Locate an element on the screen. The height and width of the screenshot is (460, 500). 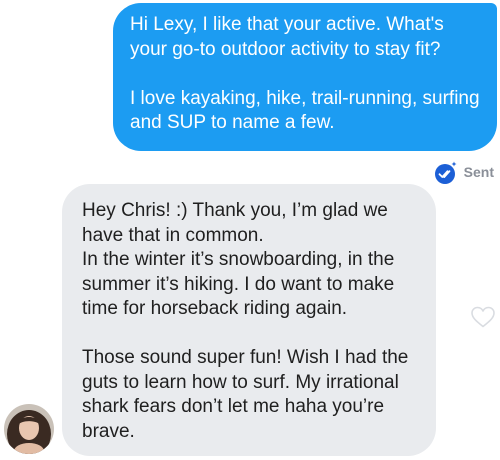
message-status: Sent is located at coordinates (464, 172).